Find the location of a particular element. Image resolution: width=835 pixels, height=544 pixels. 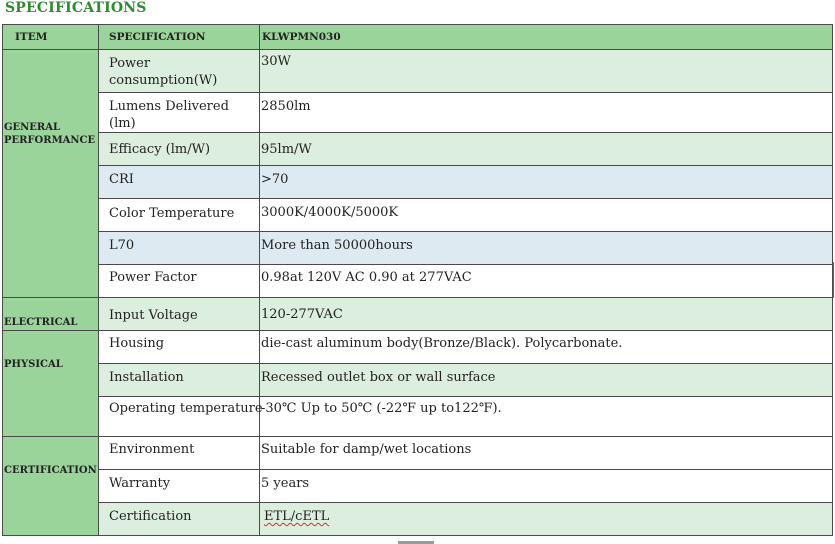

value-cell: 95lm/W is located at coordinates (546, 149).